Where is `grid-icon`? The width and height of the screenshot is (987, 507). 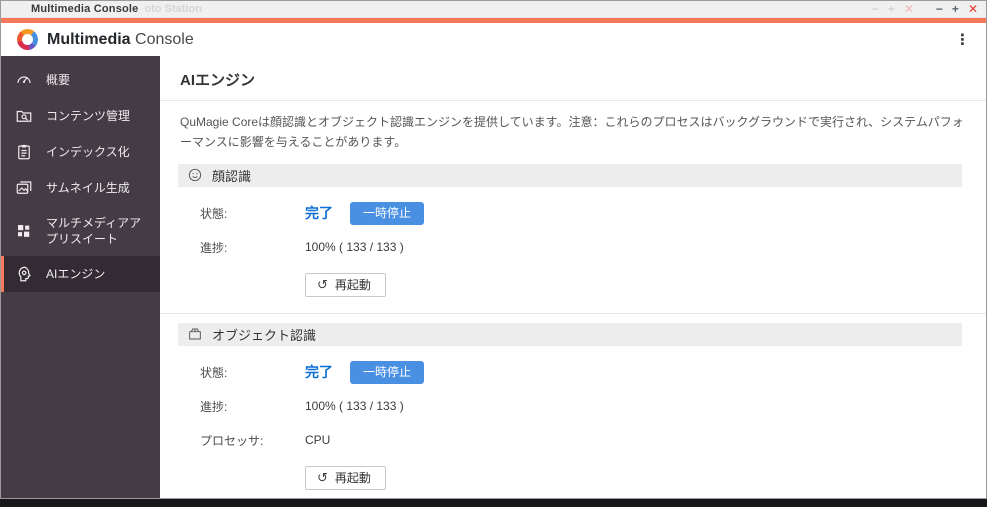
grid-icon is located at coordinates (24, 231).